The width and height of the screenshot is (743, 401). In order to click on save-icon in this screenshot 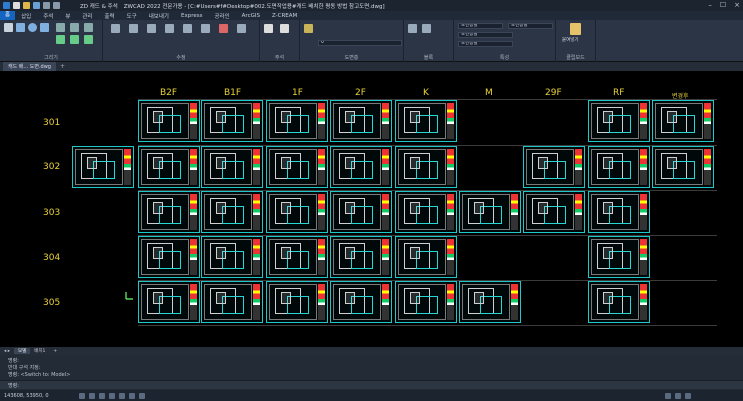, I will do `click(36, 5)`.